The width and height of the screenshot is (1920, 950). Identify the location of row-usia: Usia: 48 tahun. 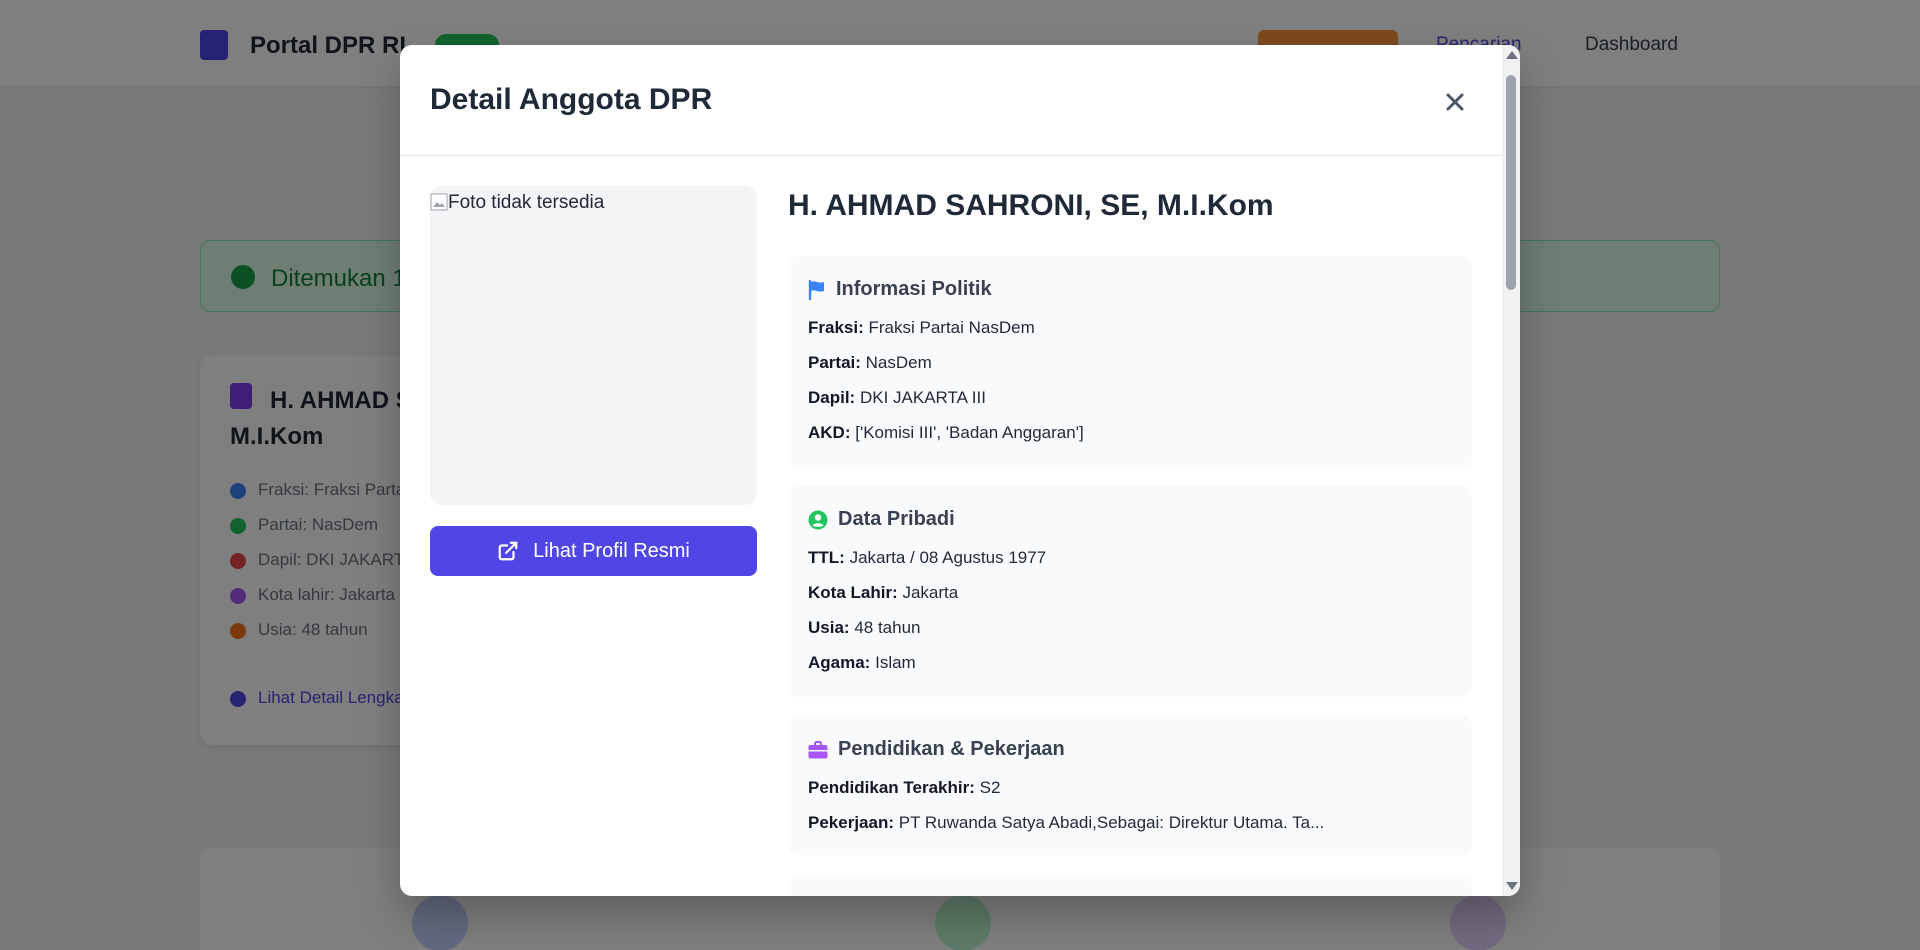
(864, 627).